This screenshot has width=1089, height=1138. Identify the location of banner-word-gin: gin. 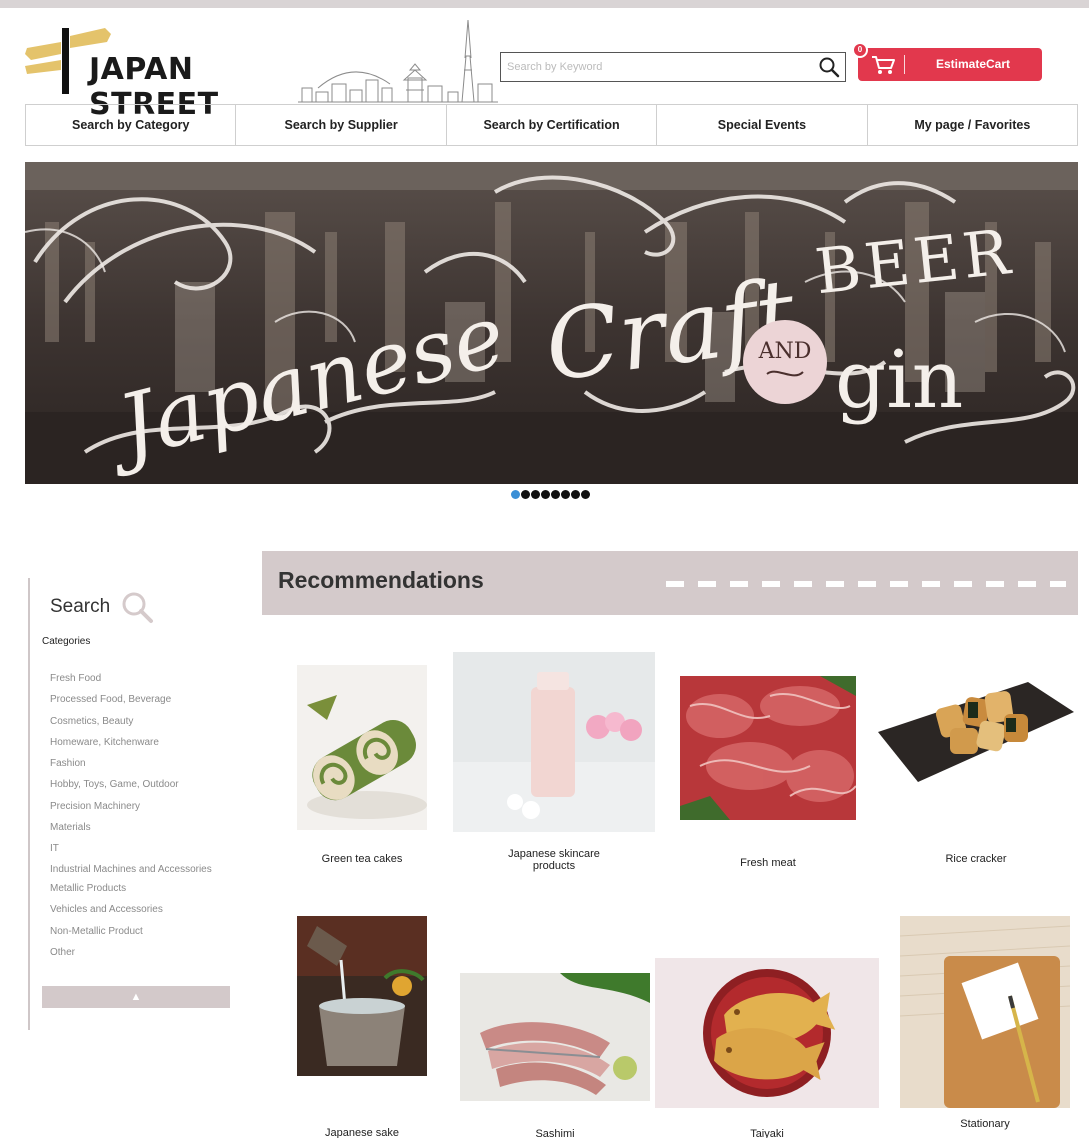
(899, 379).